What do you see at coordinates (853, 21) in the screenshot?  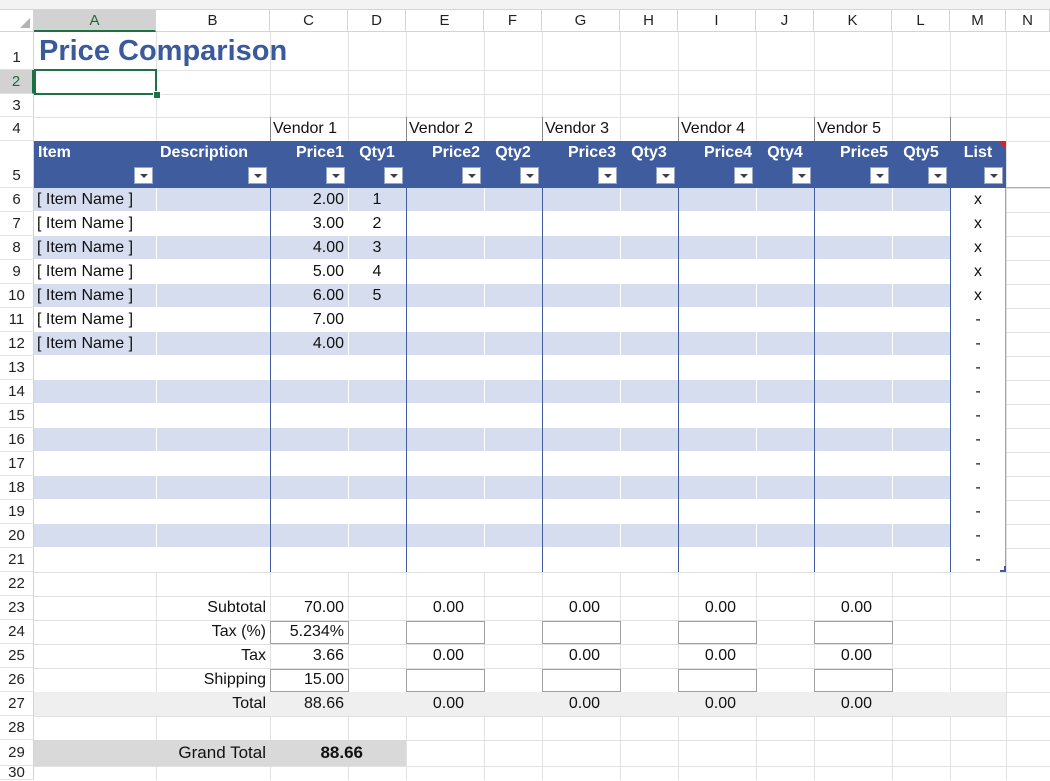 I see `column-header-k: K` at bounding box center [853, 21].